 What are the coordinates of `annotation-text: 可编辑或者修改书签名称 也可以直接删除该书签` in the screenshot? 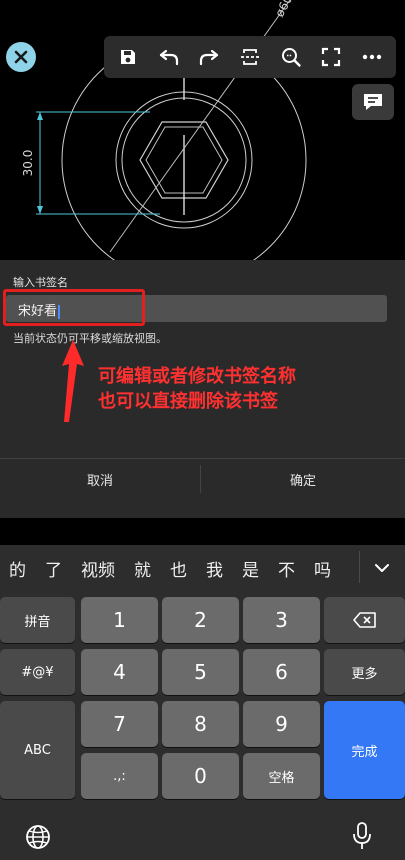 It's located at (197, 389).